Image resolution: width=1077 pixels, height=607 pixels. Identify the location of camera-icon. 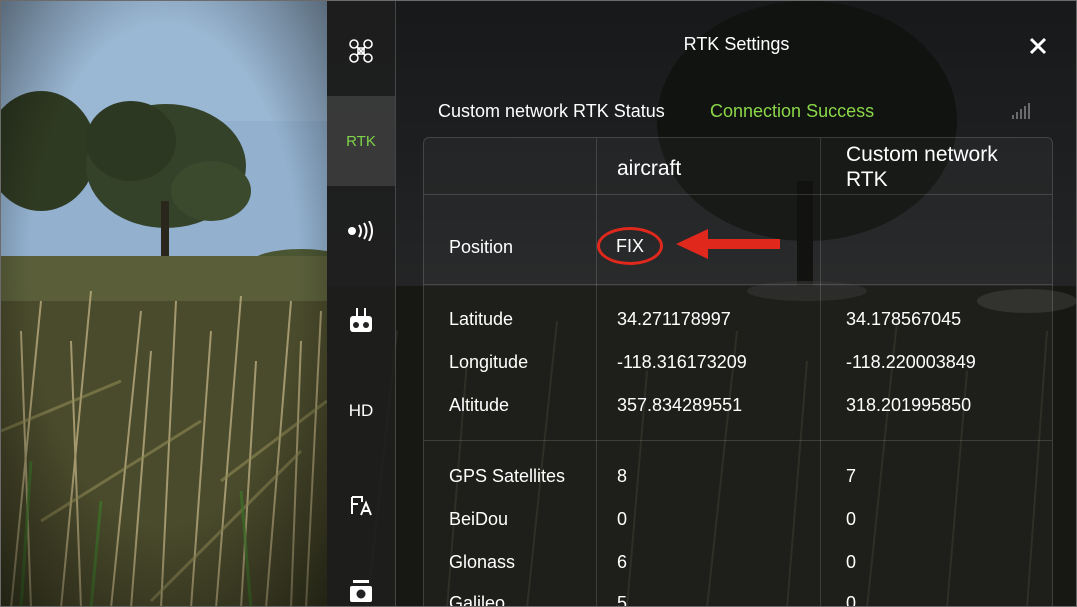
(361, 591).